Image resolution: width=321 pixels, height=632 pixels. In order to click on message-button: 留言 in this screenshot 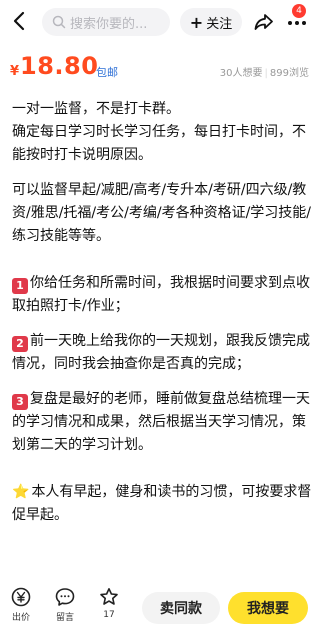, I will do `click(65, 604)`.